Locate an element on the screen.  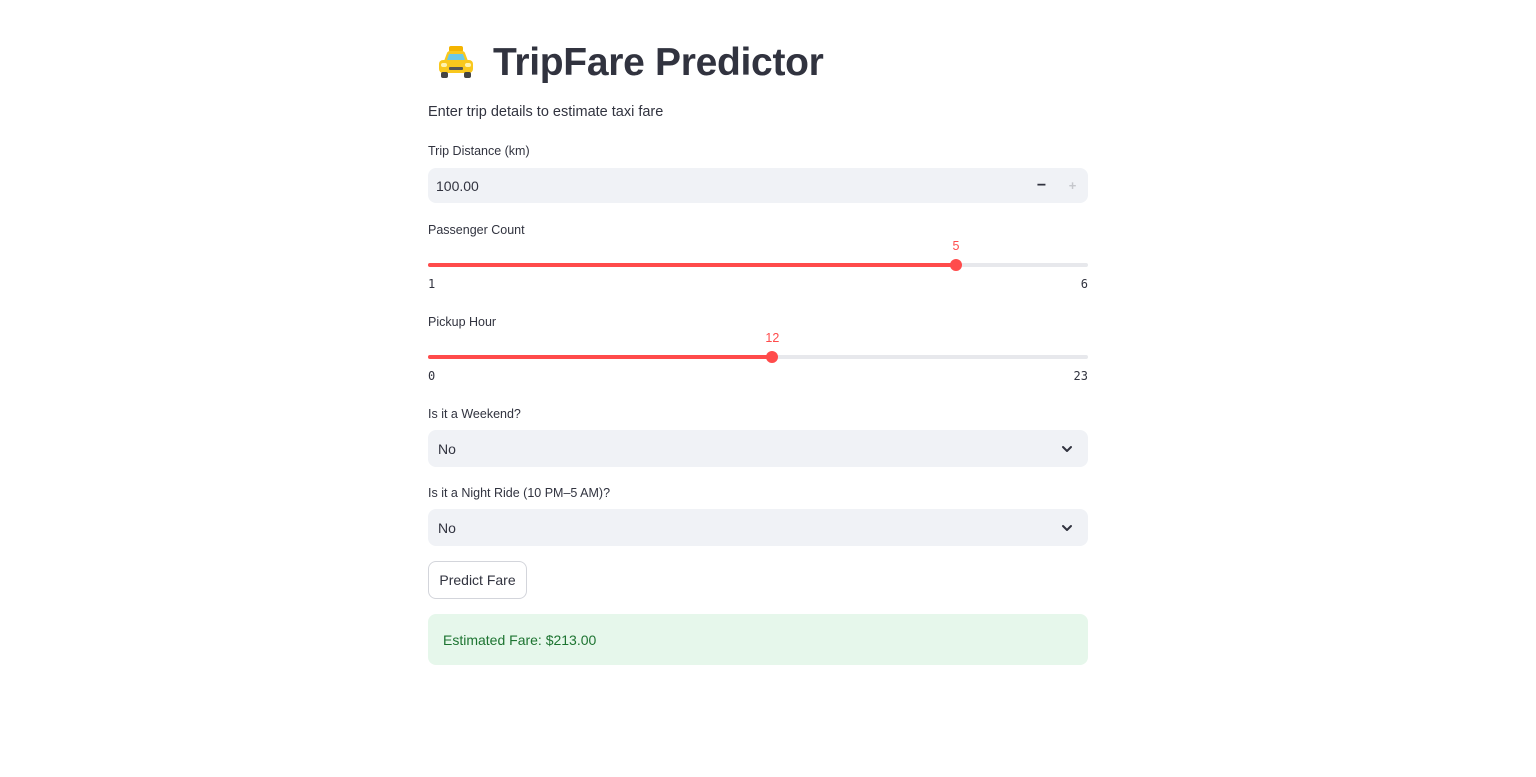
slider-max-label: 6 is located at coordinates (1084, 284).